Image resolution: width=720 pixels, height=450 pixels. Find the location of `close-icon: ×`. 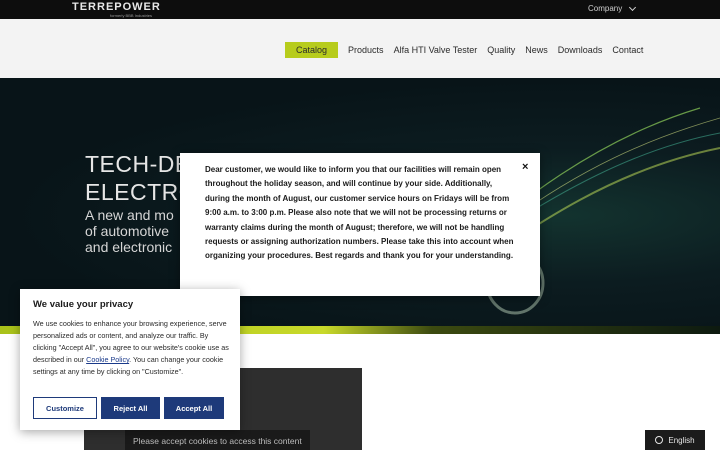

close-icon: × is located at coordinates (525, 167).